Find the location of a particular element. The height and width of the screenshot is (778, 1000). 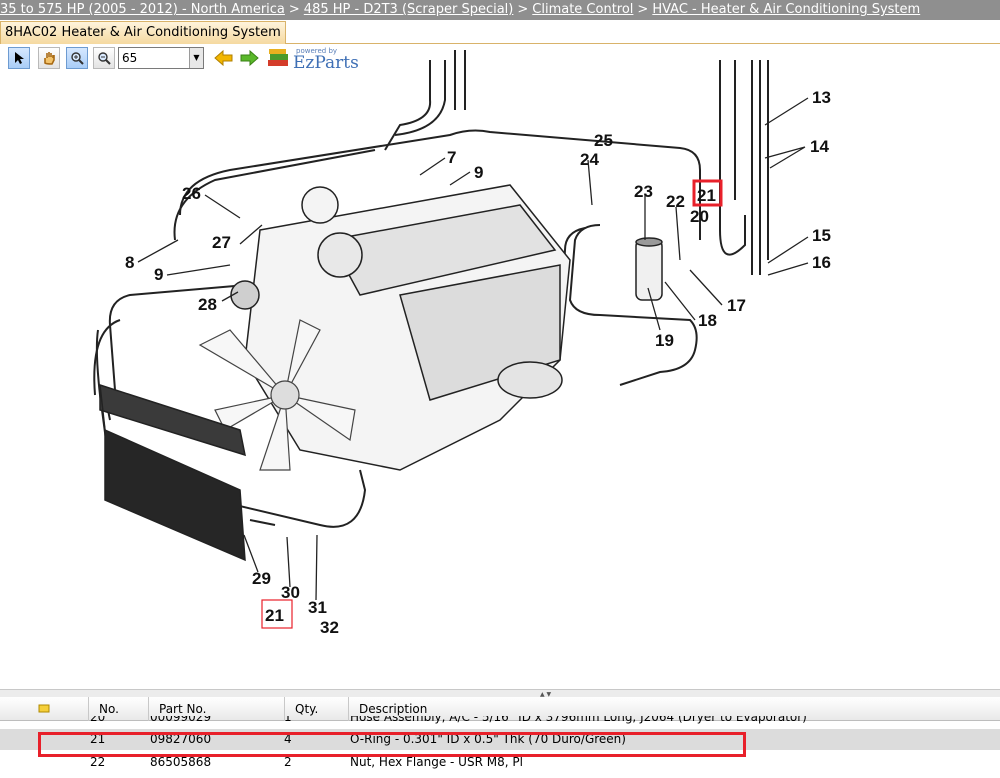

callout-16: 16 is located at coordinates (821, 262).